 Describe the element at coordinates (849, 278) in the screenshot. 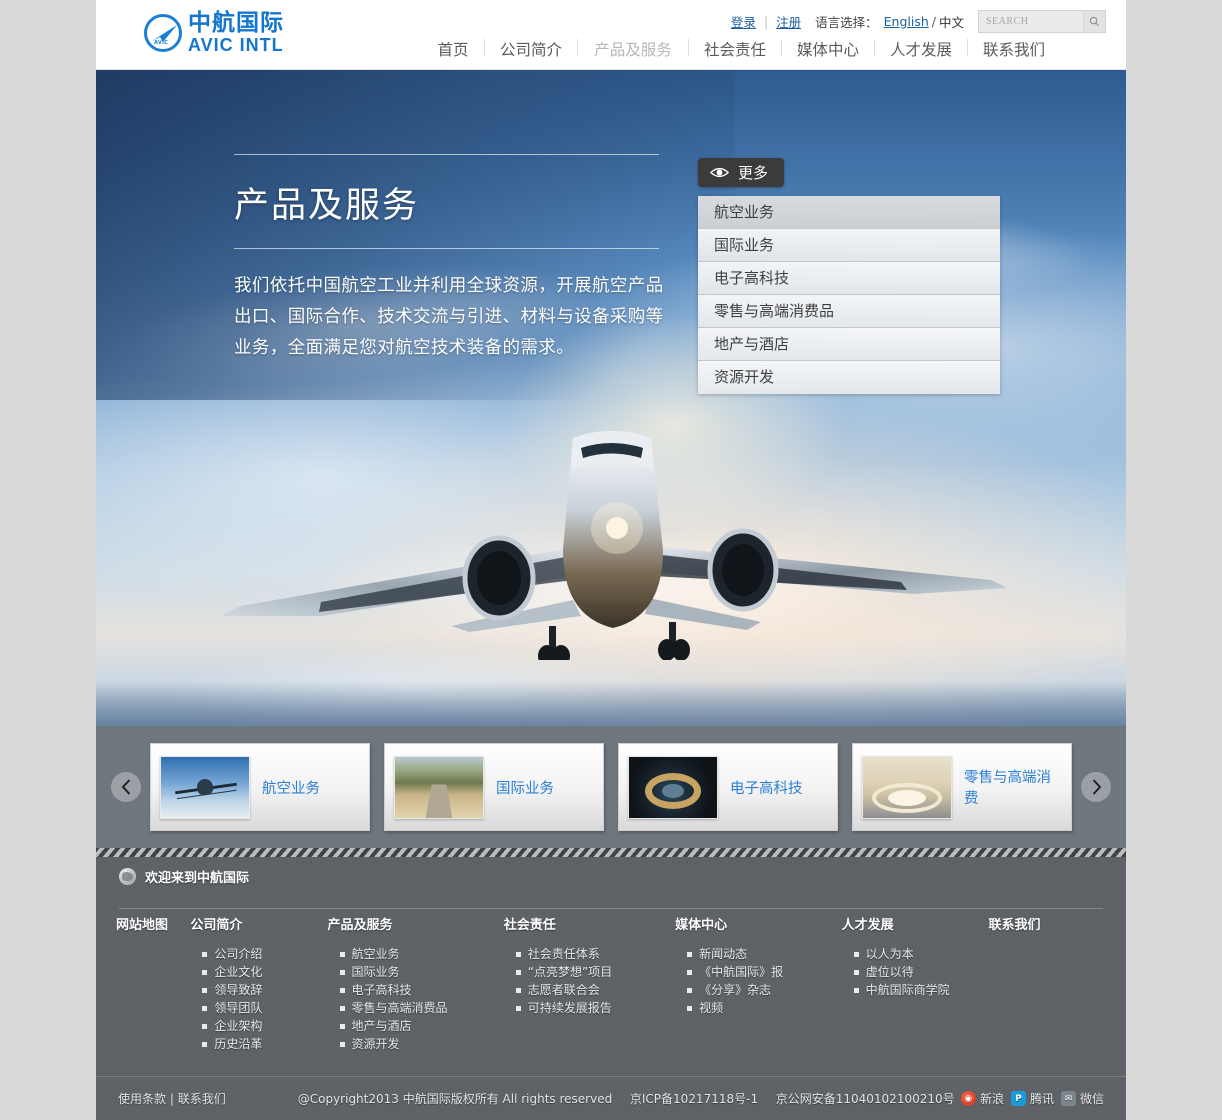

I see `submenu-item-2: 电子高科技` at that location.